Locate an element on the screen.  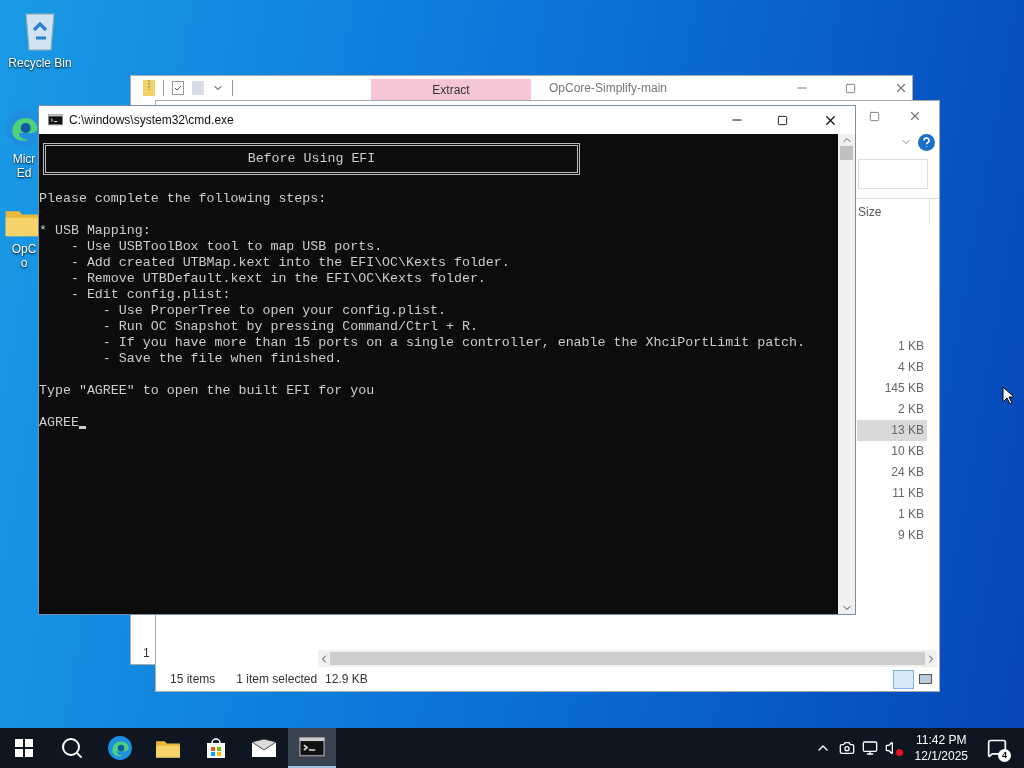
vertical-scrollbar is located at coordinates (846, 374).